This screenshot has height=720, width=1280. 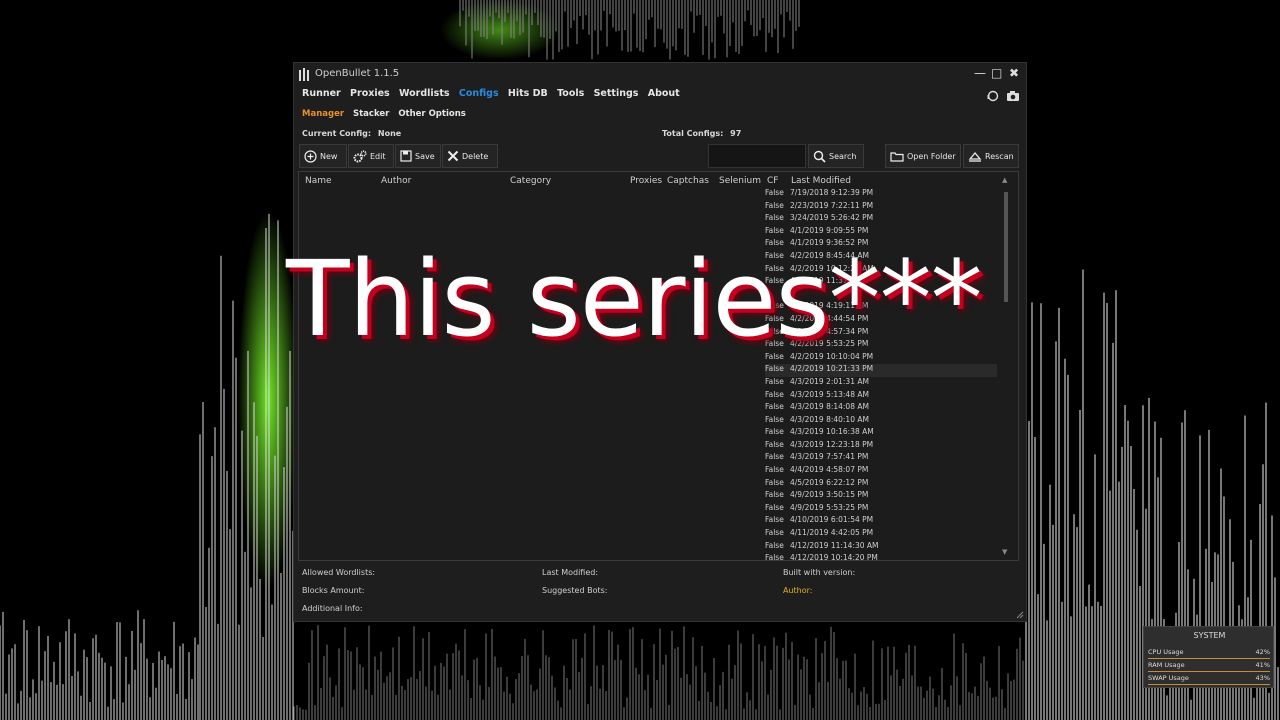 What do you see at coordinates (881, 421) in the screenshot?
I see `table-row: False 4/3/2019 8:40:10 AM` at bounding box center [881, 421].